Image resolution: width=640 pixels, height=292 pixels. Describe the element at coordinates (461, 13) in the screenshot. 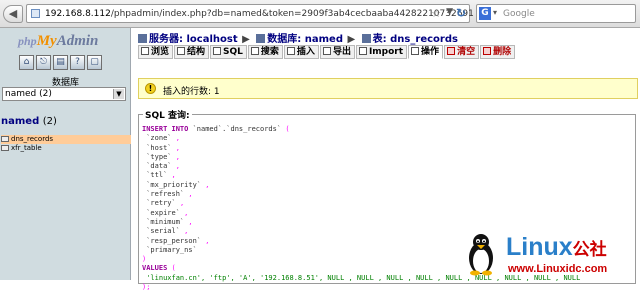

I see `reload-icon: ↻` at that location.